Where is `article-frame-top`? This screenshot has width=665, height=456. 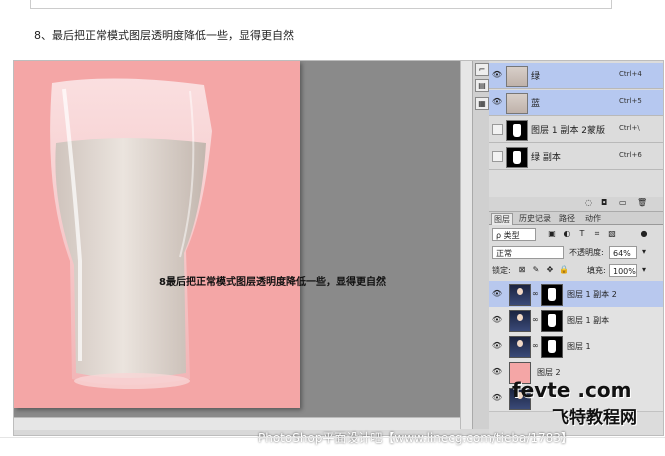 article-frame-top is located at coordinates (321, 4).